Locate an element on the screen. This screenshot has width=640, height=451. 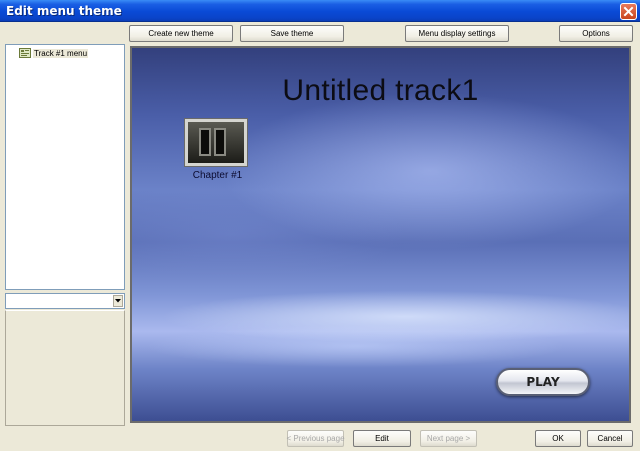
chapter-thumbnail is located at coordinates (216, 142).